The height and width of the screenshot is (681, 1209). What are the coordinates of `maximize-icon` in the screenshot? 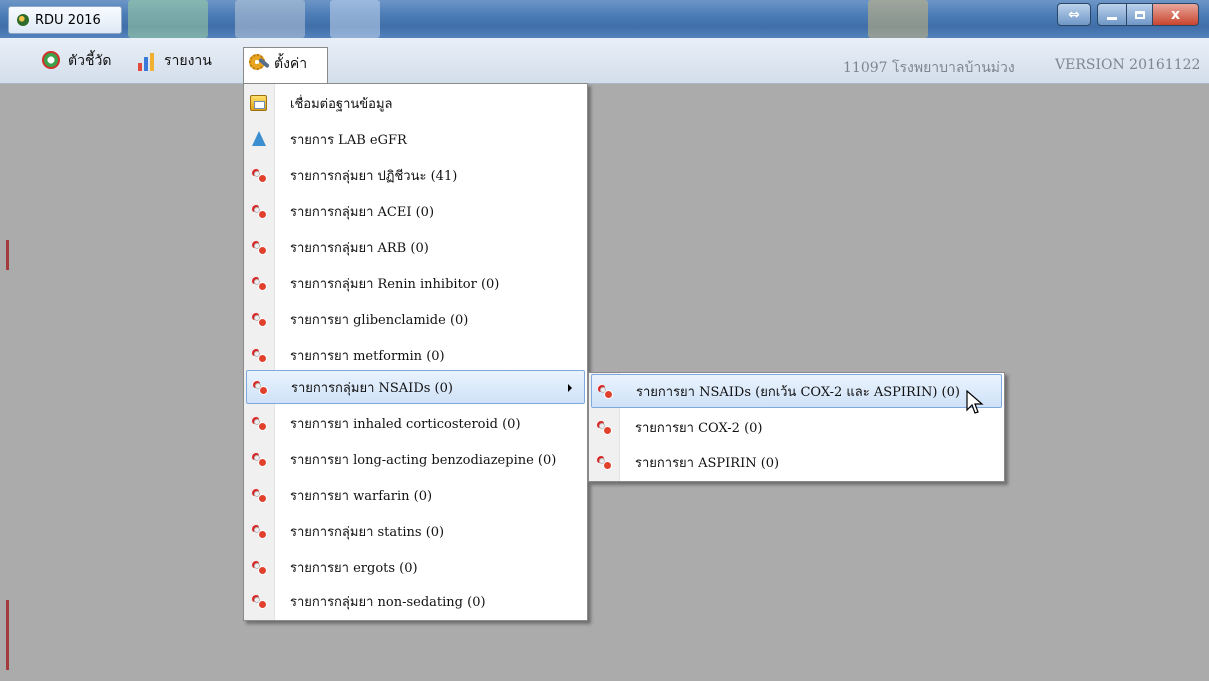 It's located at (1139, 14).